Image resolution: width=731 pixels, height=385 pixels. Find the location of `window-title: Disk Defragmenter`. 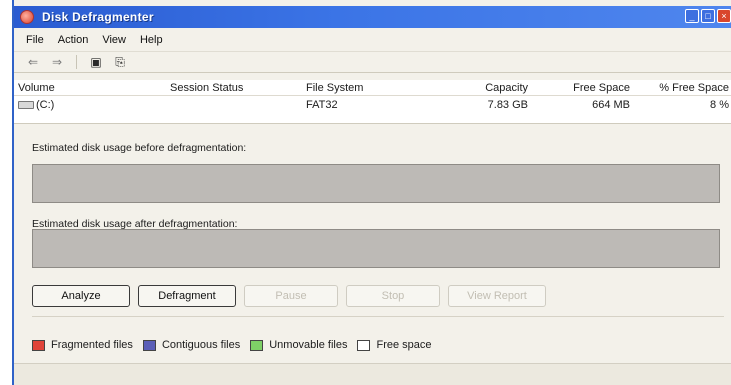

window-title: Disk Defragmenter is located at coordinates (98, 17).